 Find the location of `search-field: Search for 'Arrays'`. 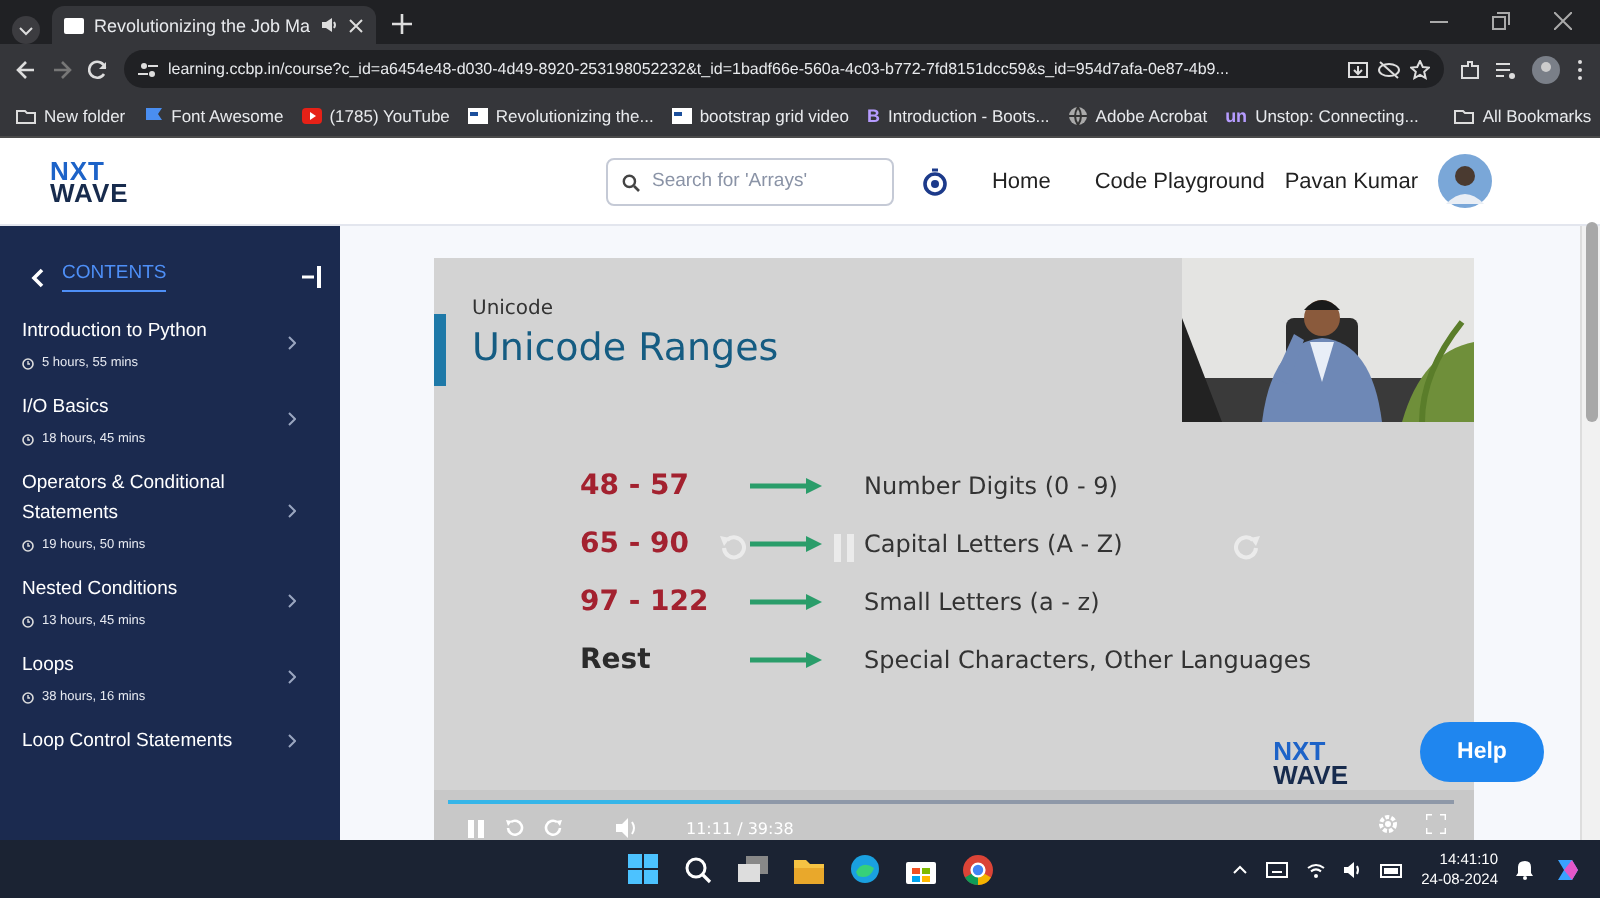

search-field: Search for 'Arrays' is located at coordinates (749, 181).